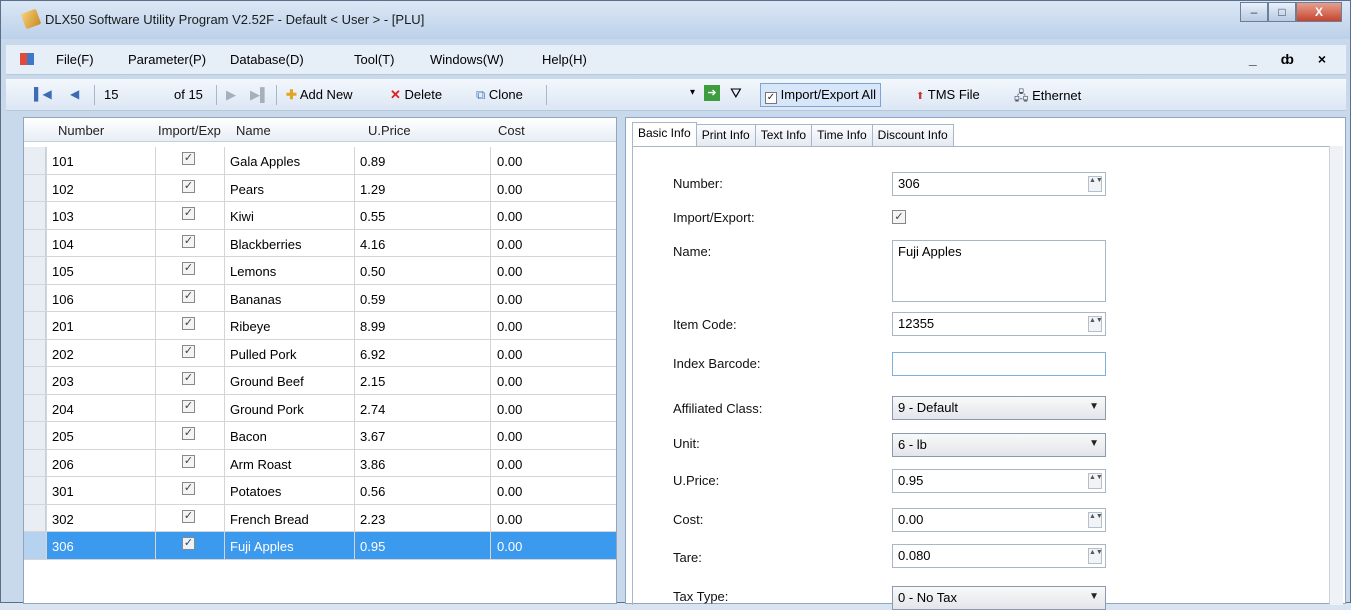 The height and width of the screenshot is (610, 1351). I want to click on table-row: 202 Pulled Pork 6.92 0.00 ✓, so click(320, 353).